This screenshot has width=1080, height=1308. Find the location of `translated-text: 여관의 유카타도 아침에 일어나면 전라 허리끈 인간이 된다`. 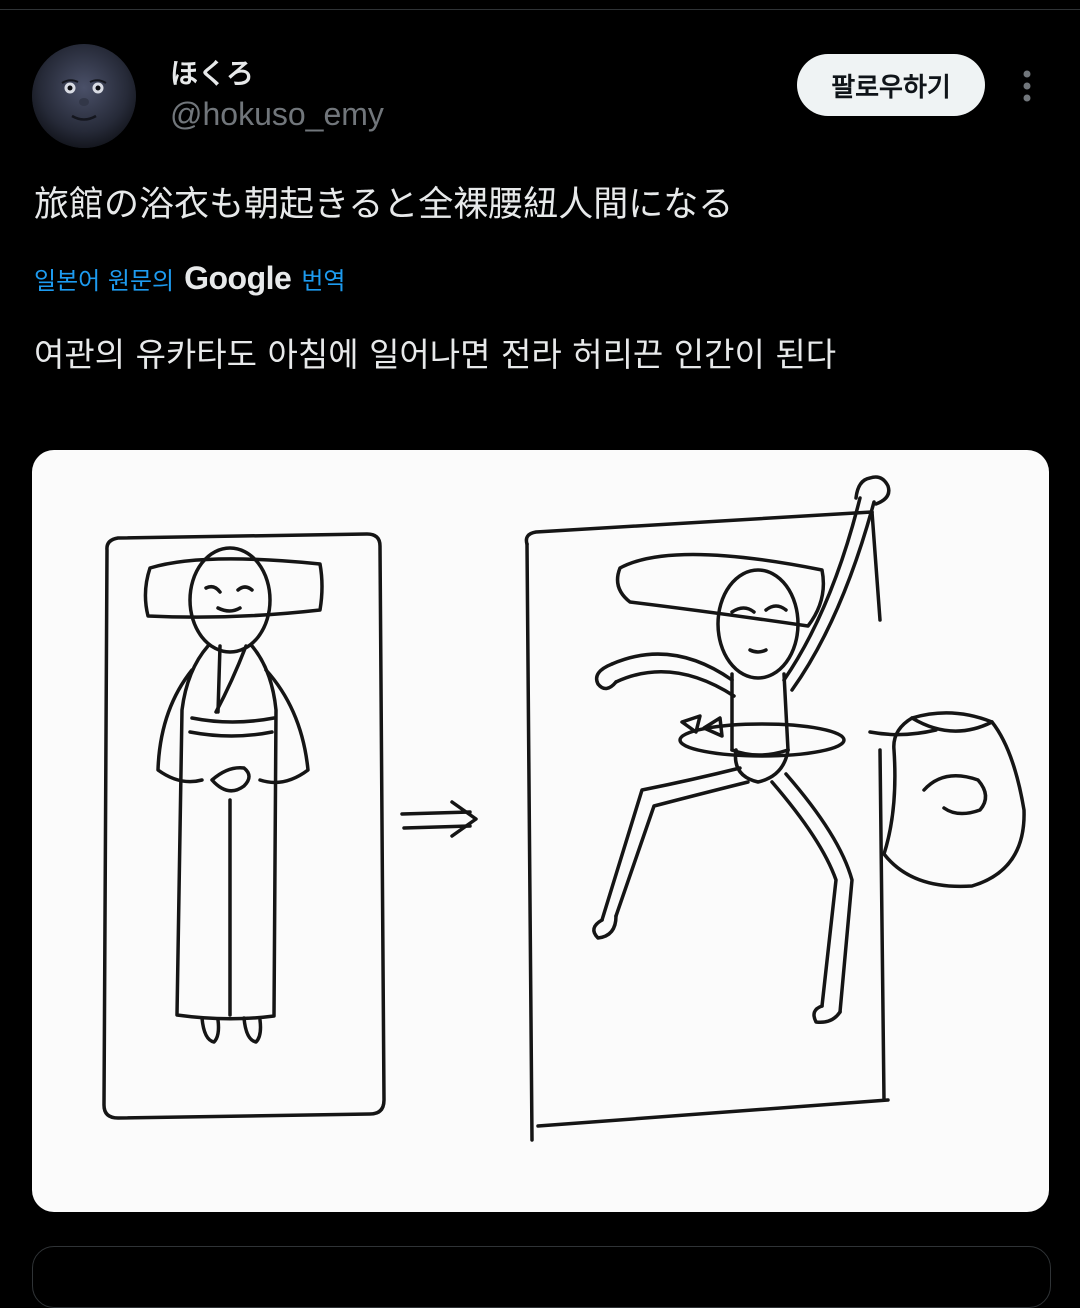

translated-text: 여관의 유카타도 아침에 일어나면 전라 허리끈 인간이 된다 is located at coordinates (435, 354).